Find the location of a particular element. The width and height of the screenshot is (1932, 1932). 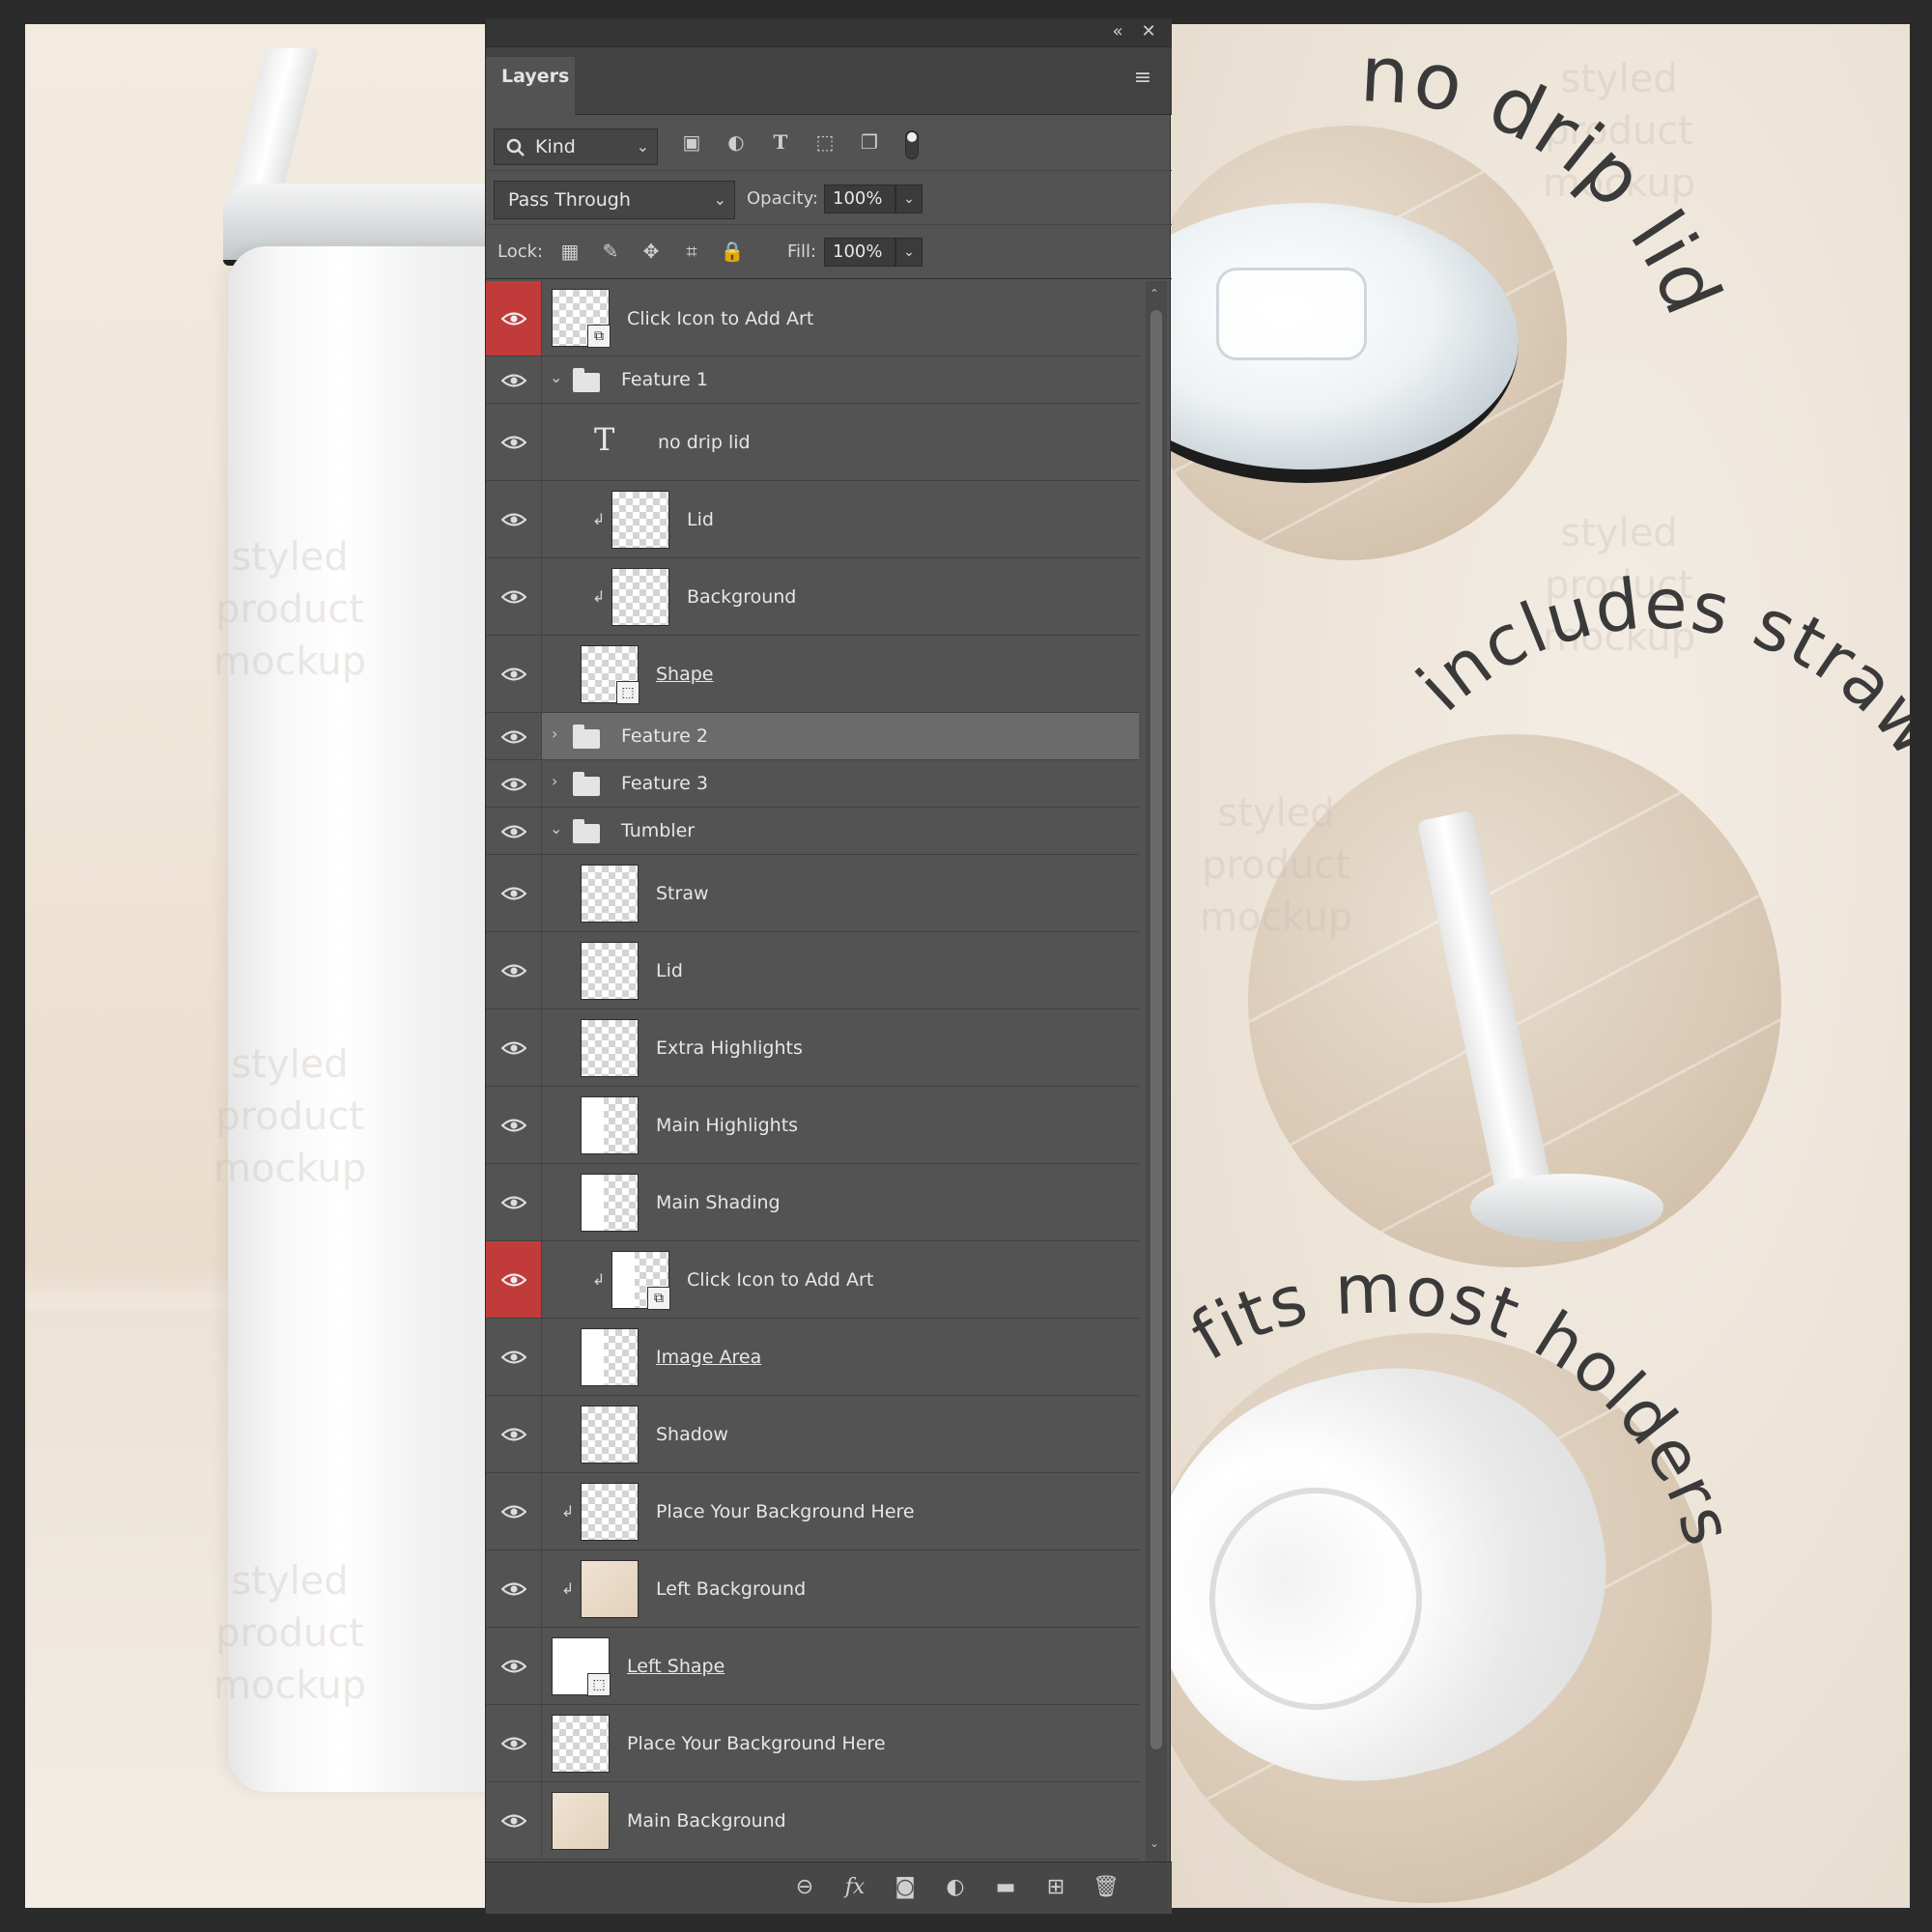

layer-name: no drip lid is located at coordinates (704, 442).